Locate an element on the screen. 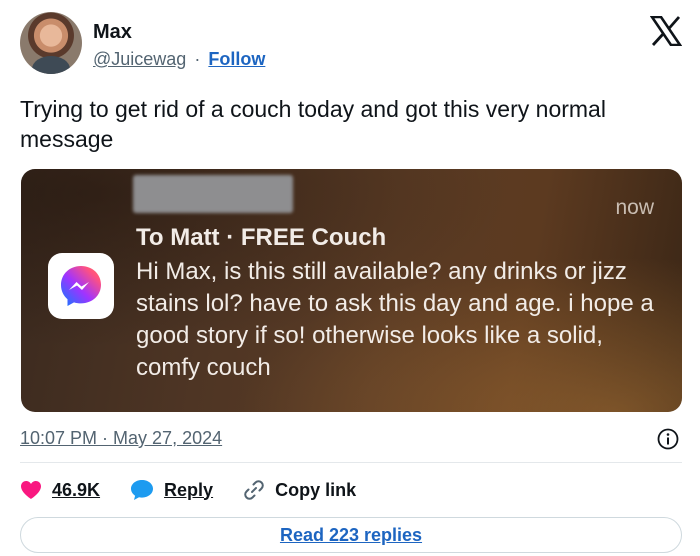 The width and height of the screenshot is (700, 556). heart-icon is located at coordinates (31, 490).